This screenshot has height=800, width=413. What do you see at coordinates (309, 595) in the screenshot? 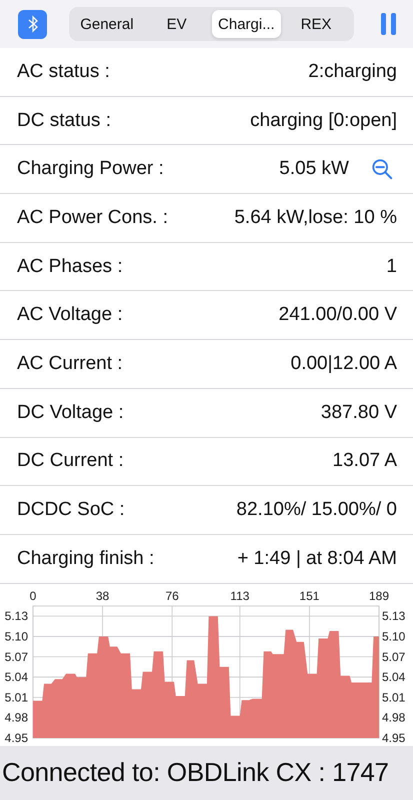
I see `x-tick-label: 151` at bounding box center [309, 595].